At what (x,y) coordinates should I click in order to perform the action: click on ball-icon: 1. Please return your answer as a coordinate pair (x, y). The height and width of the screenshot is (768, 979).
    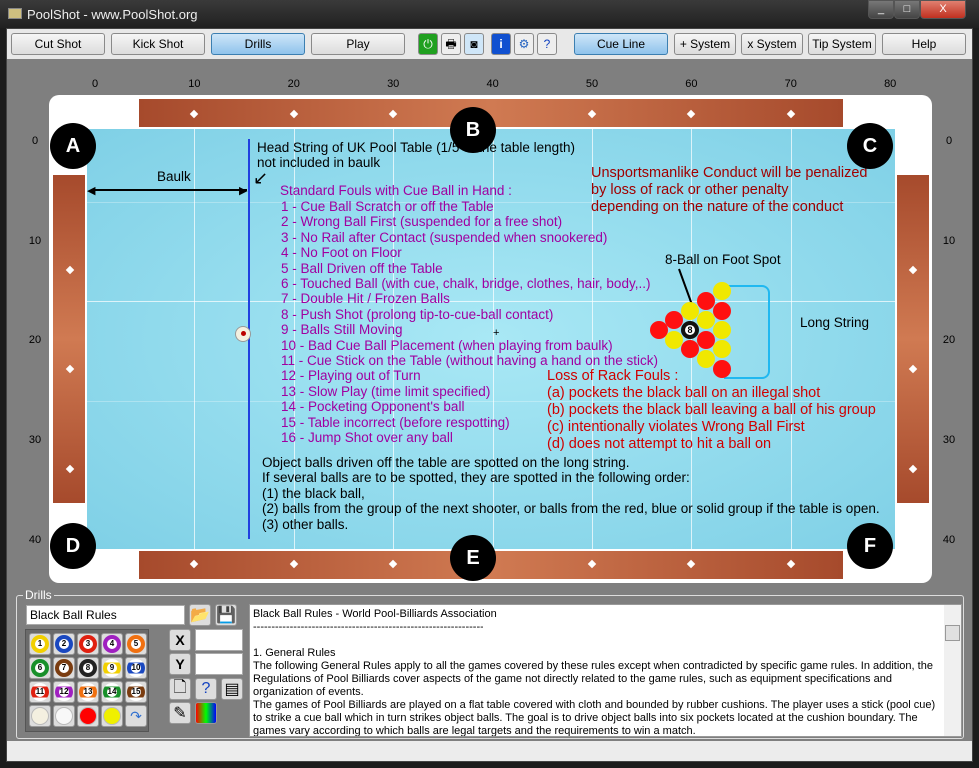
    Looking at the image, I should click on (40, 644).